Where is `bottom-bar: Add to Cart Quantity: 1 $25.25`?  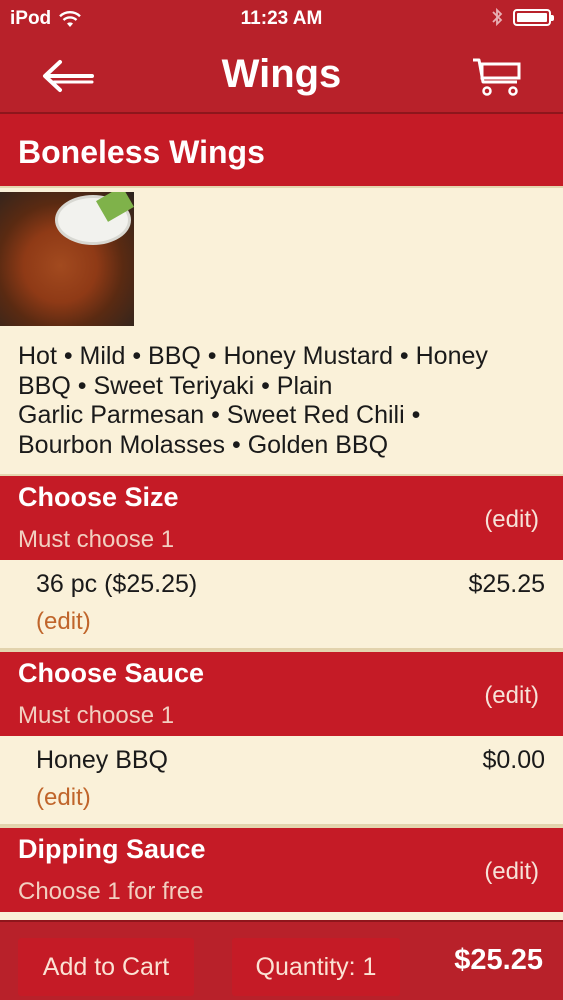 bottom-bar: Add to Cart Quantity: 1 $25.25 is located at coordinates (281, 960).